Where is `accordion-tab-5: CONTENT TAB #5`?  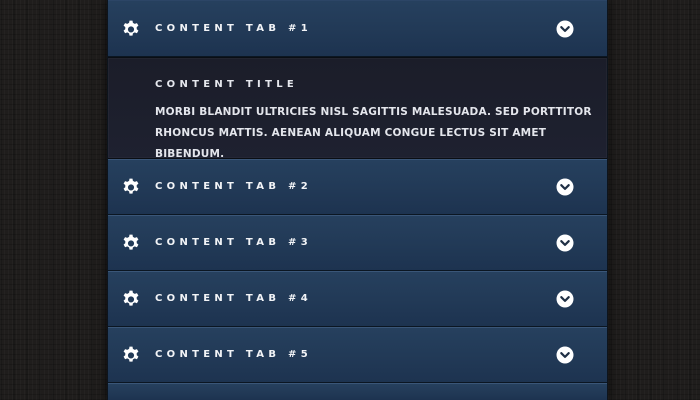
accordion-tab-5: CONTENT TAB #5 is located at coordinates (357, 355).